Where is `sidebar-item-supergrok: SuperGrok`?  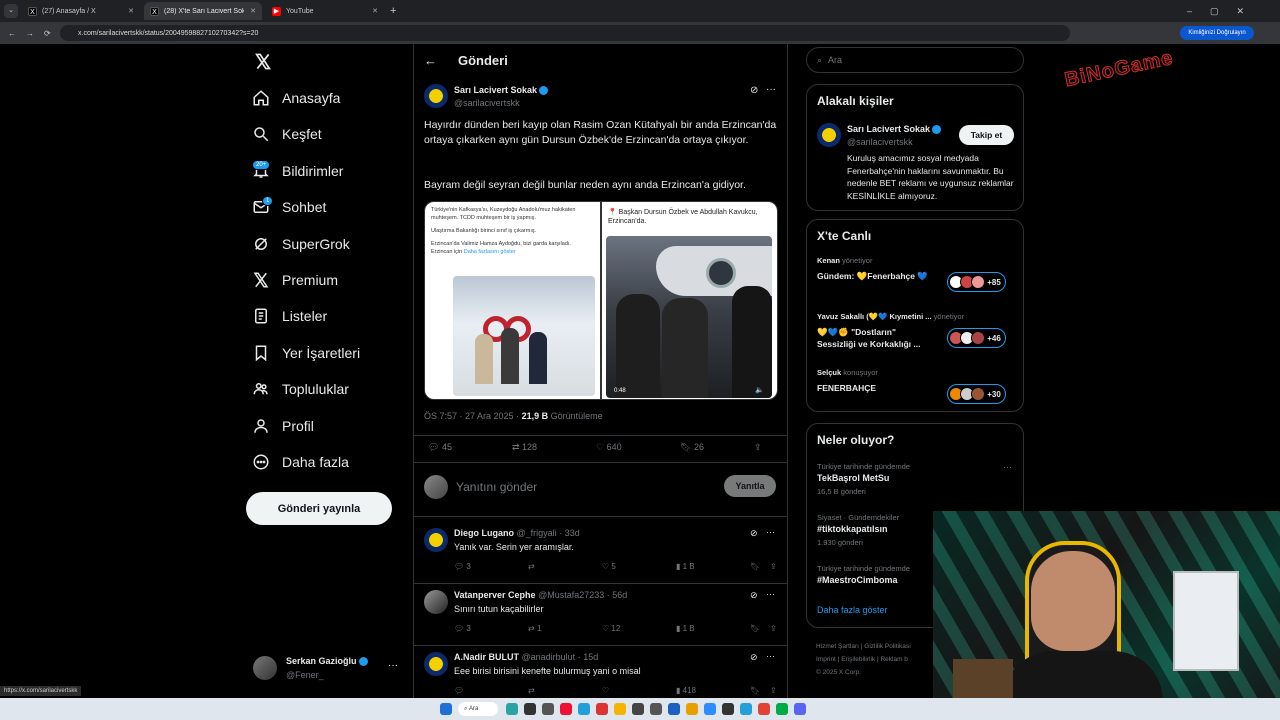 sidebar-item-supergrok: SuperGrok is located at coordinates (301, 244).